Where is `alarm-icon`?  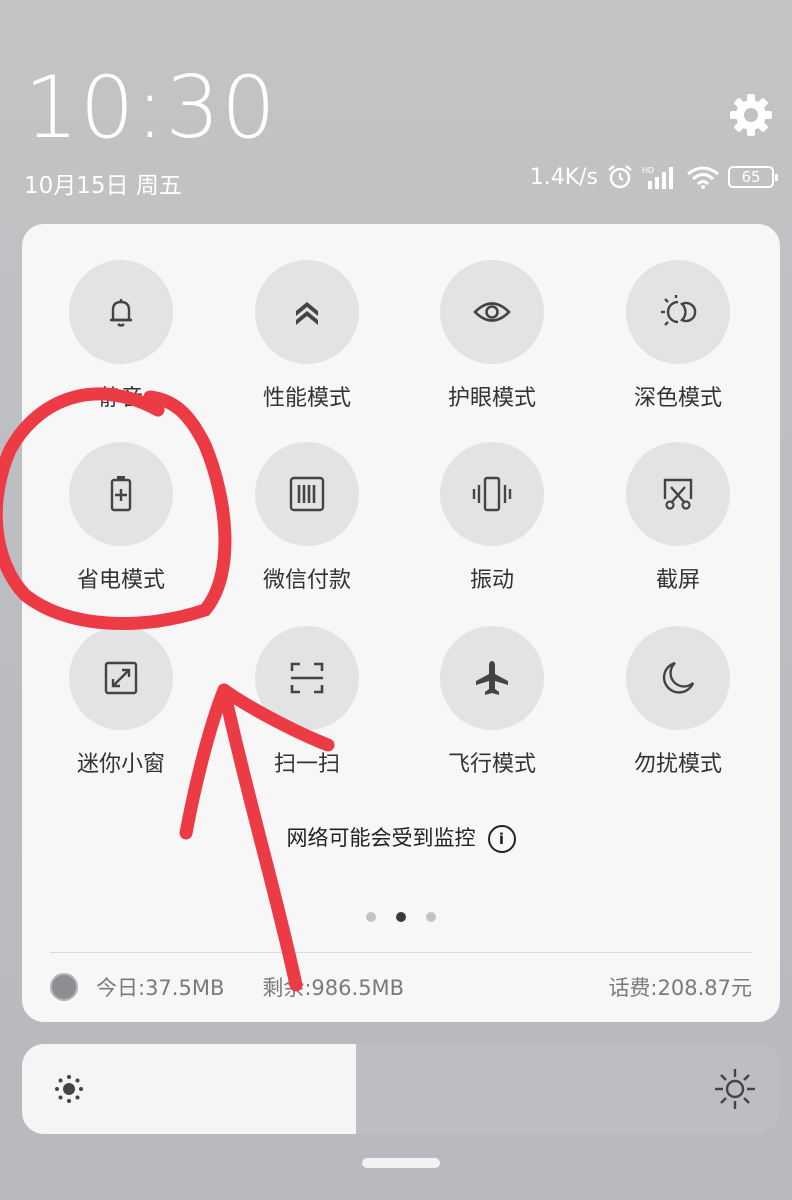
alarm-icon is located at coordinates (620, 177).